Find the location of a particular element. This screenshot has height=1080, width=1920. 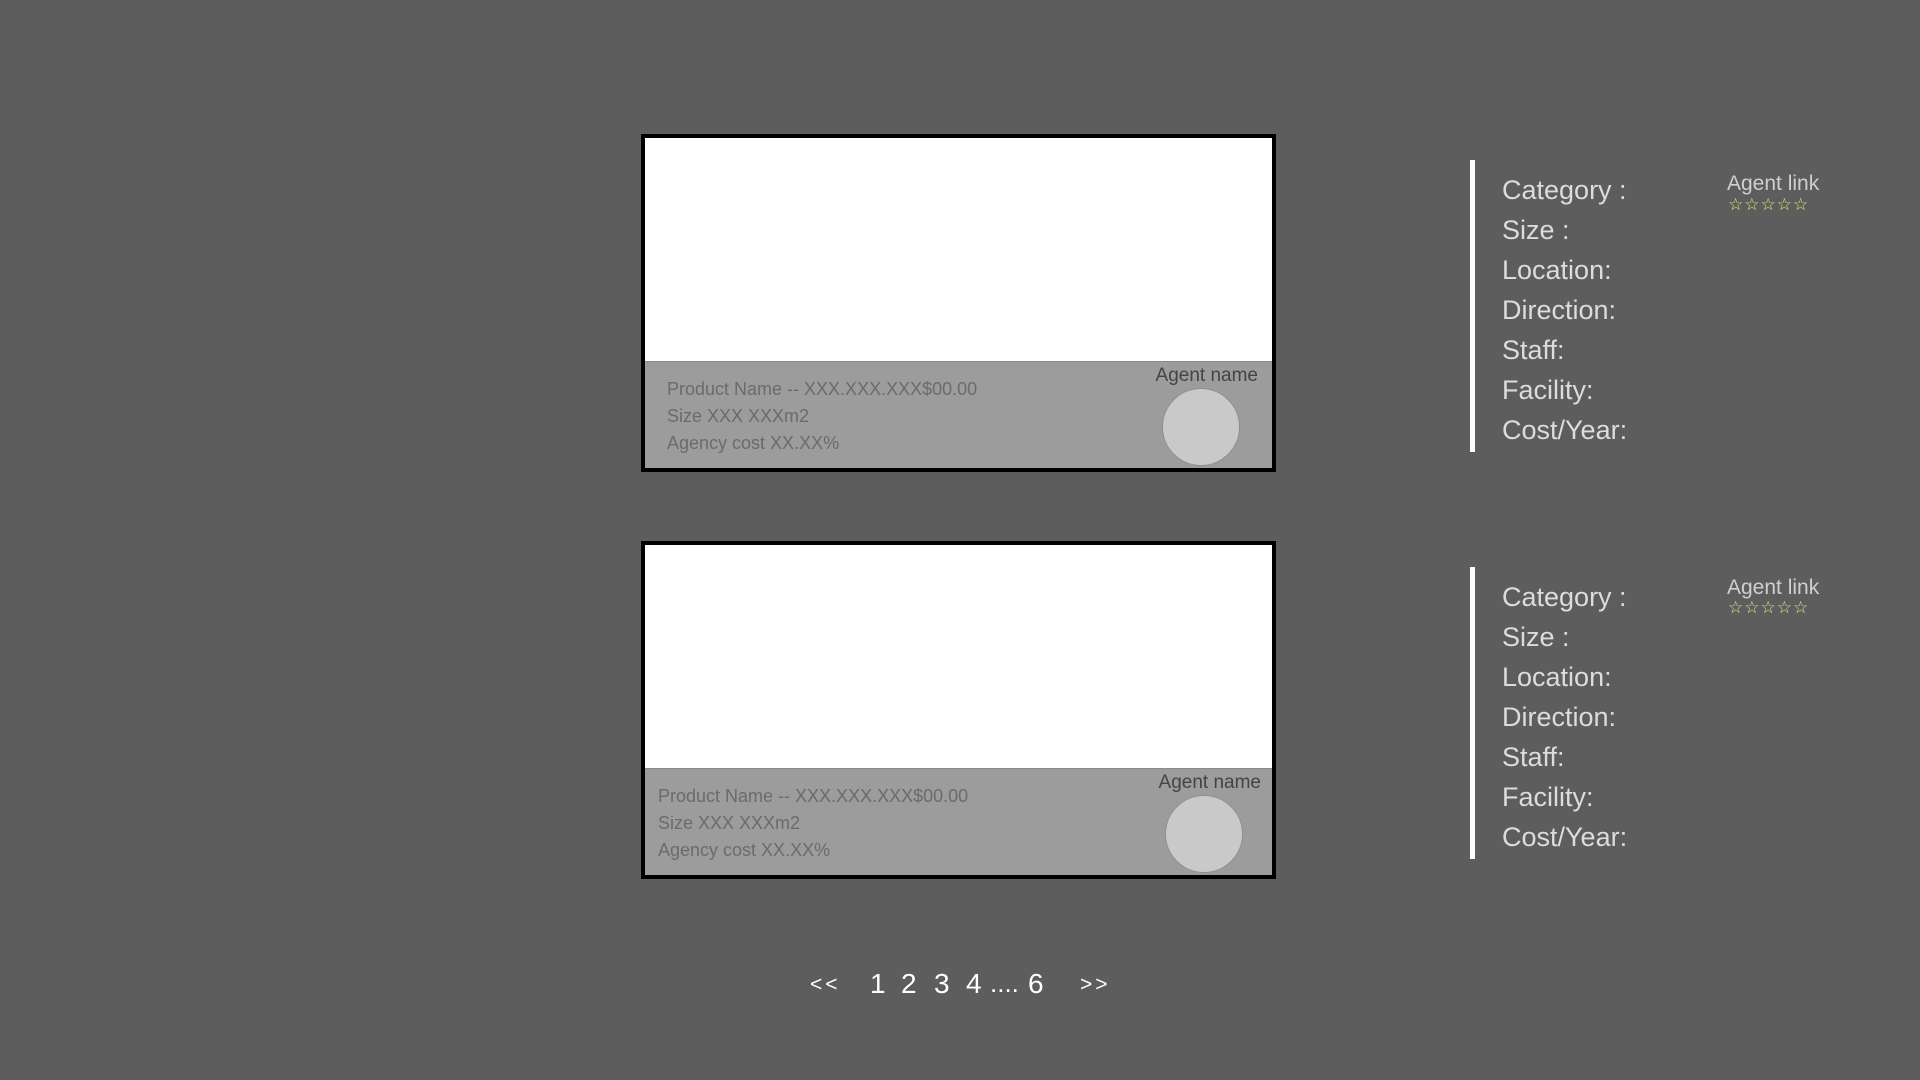

page-1-link: 1 is located at coordinates (878, 984).